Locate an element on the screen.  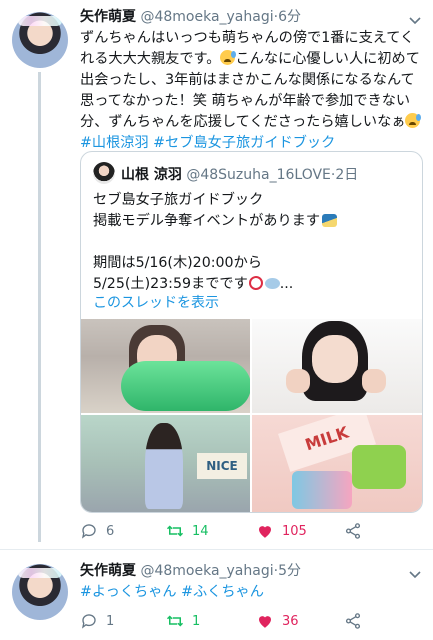
quoted-header: 山根 涼羽 @48Suzuha_16LOVE·2日 is located at coordinates (239, 174).